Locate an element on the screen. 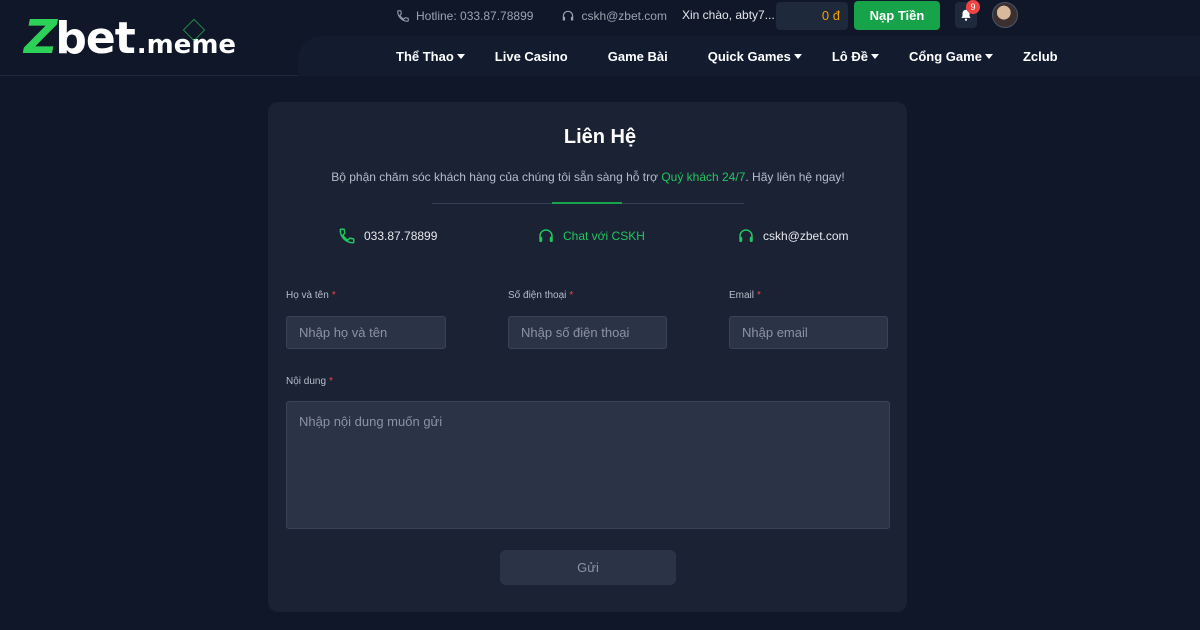  email-input is located at coordinates (808, 332).